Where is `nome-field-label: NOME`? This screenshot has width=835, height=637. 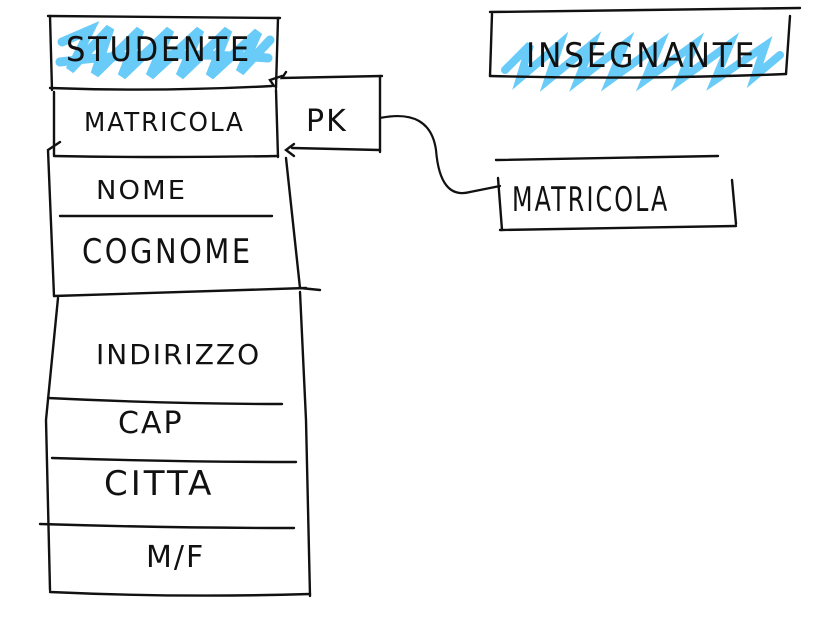 nome-field-label: NOME is located at coordinates (142, 191).